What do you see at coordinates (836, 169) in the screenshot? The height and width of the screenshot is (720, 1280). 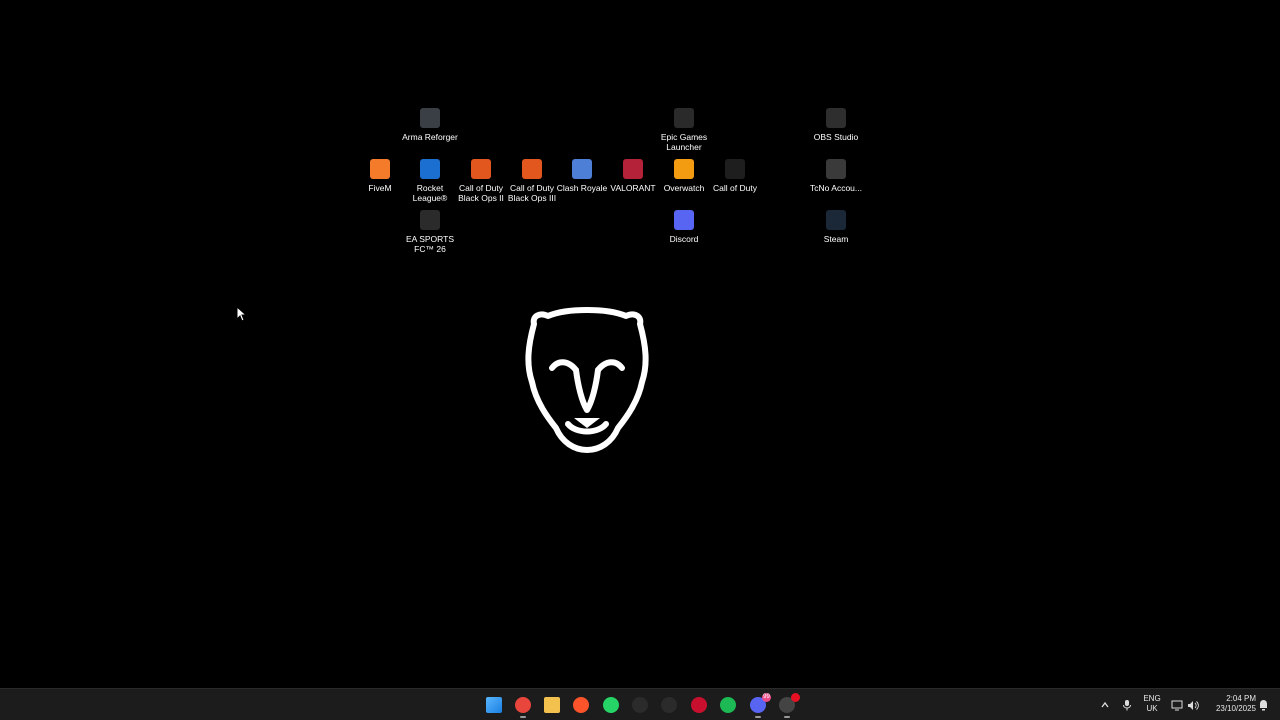 I see `tcno-account-switcher-icon` at bounding box center [836, 169].